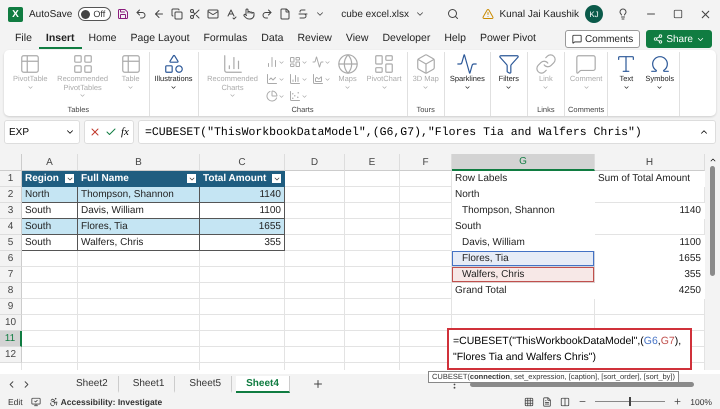 The width and height of the screenshot is (720, 409). I want to click on row-header: 3, so click(11, 211).